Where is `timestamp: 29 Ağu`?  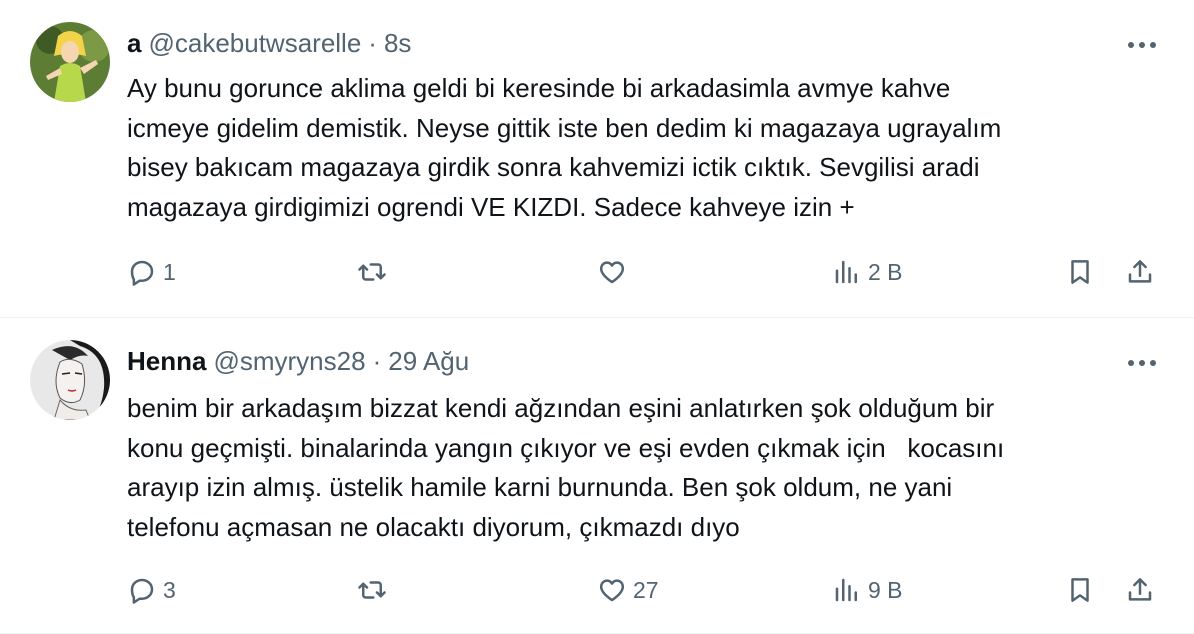 timestamp: 29 Ağu is located at coordinates (428, 361).